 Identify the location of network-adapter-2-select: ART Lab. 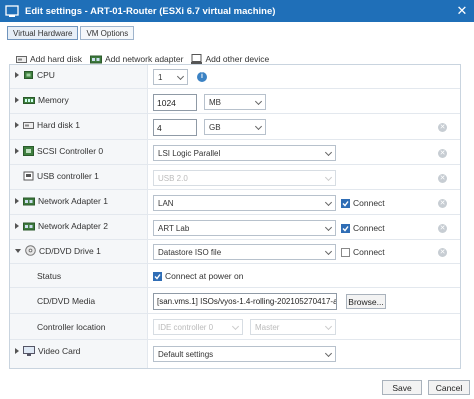
(244, 228).